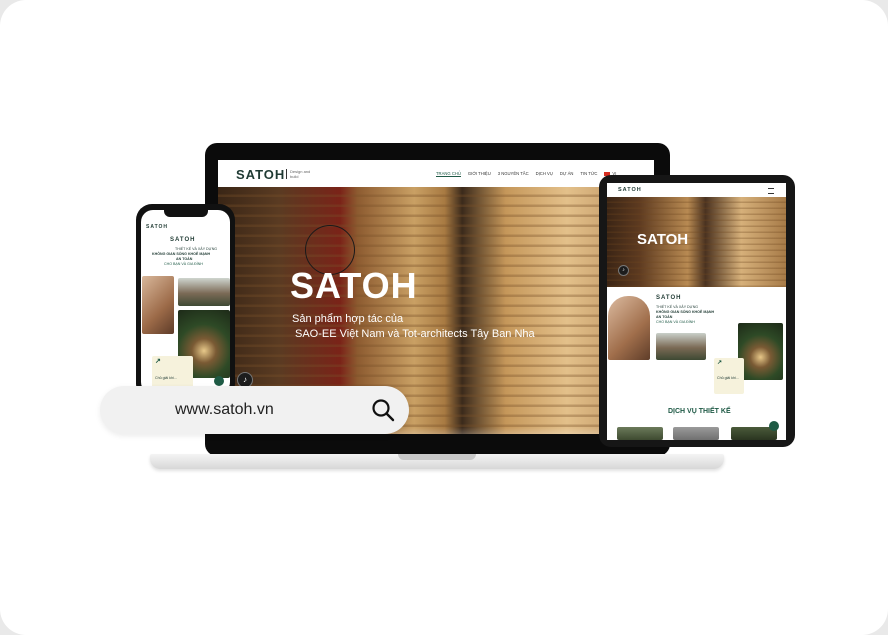 The image size is (888, 635). What do you see at coordinates (196, 249) in the screenshot?
I see `phone-headline-1: THIẾT KẾ VÀ XÂY DỰNG` at bounding box center [196, 249].